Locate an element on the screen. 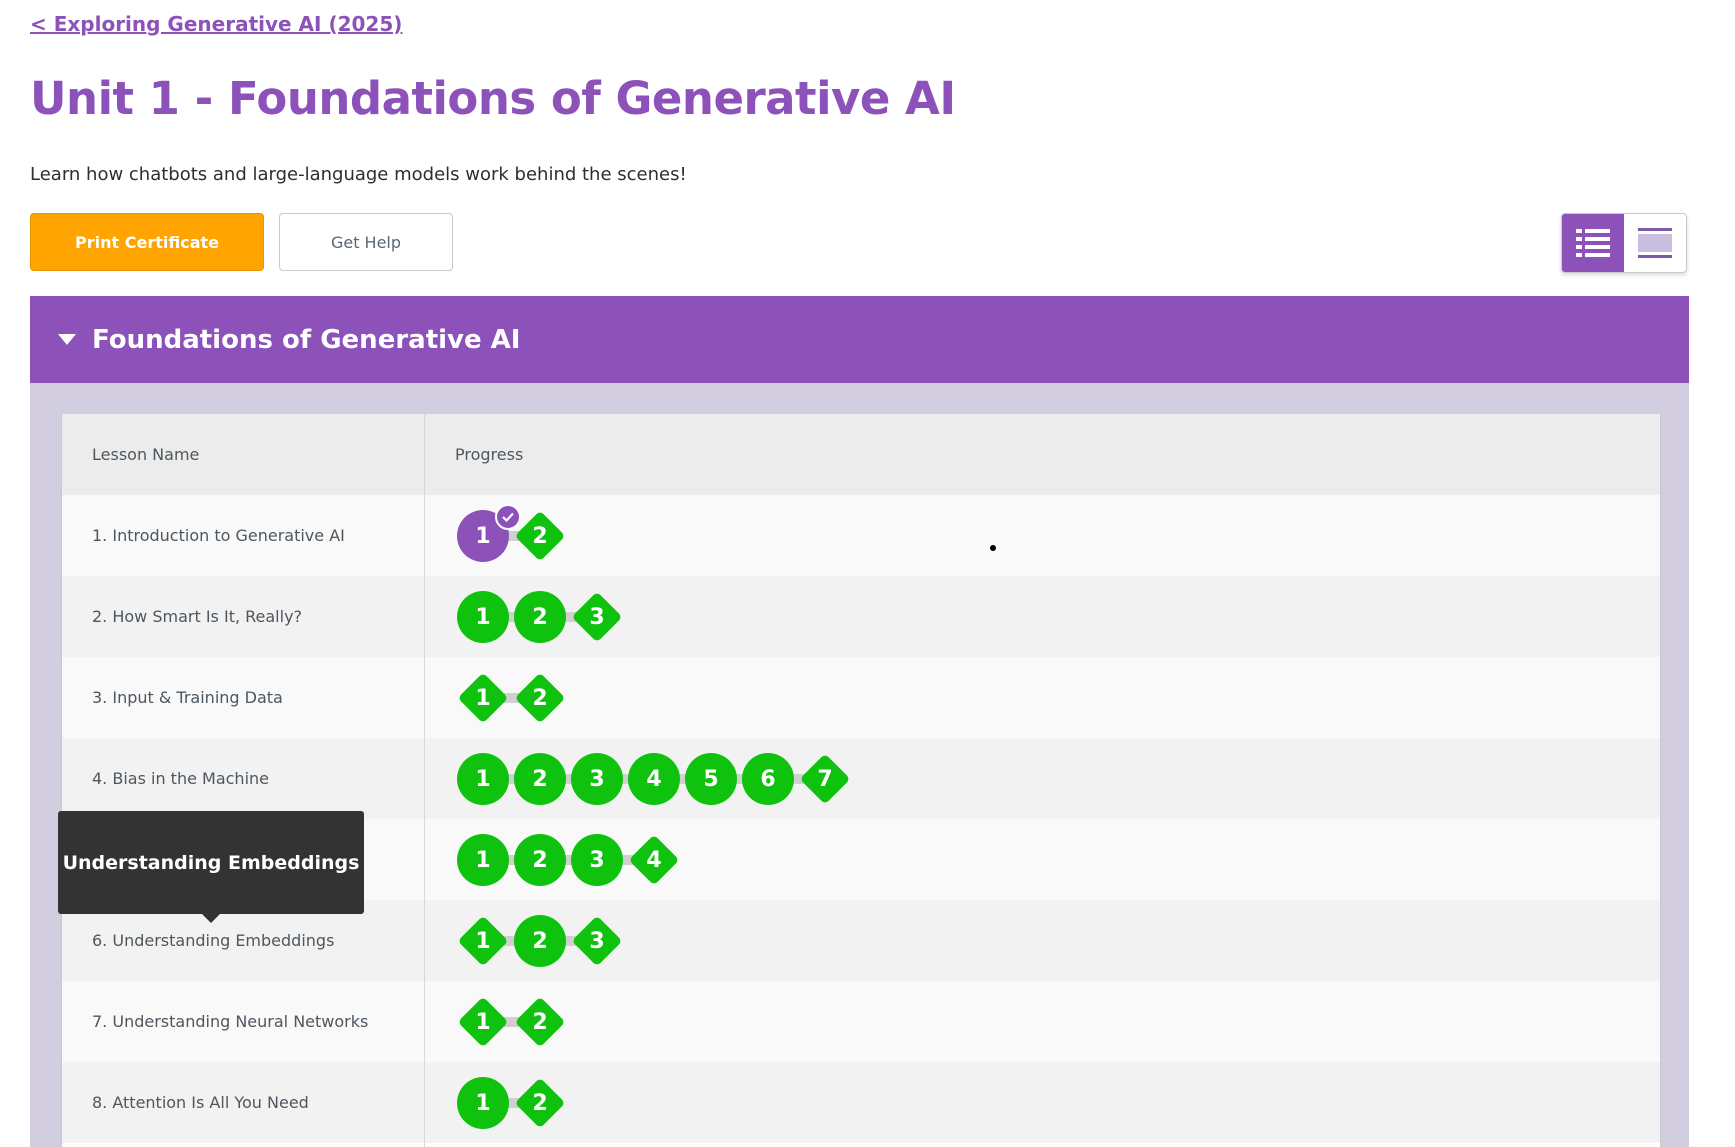 The image size is (1735, 1147). lesson-name-link: 8. Attention Is All You Need is located at coordinates (200, 1102).